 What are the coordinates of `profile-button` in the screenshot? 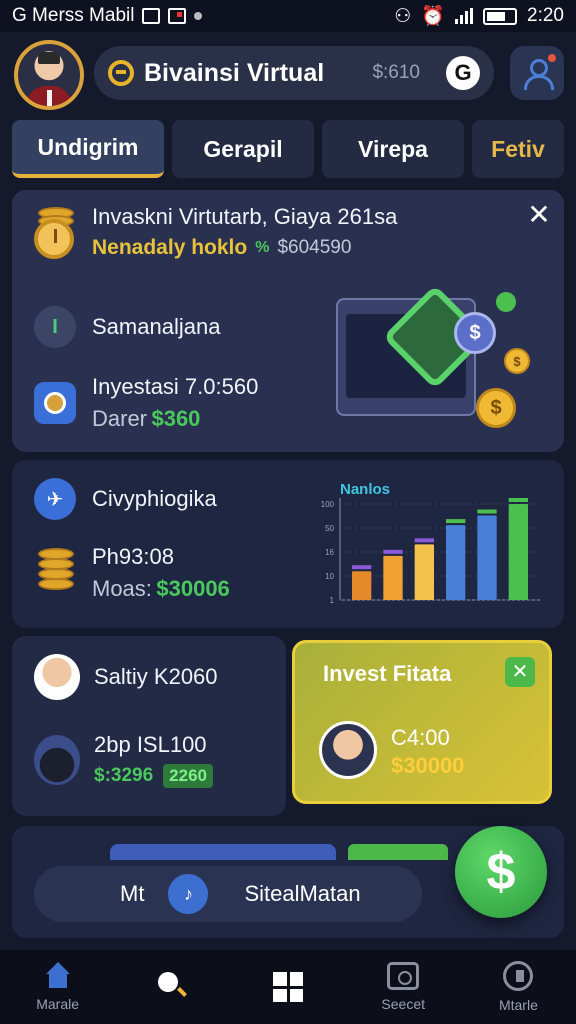 It's located at (537, 73).